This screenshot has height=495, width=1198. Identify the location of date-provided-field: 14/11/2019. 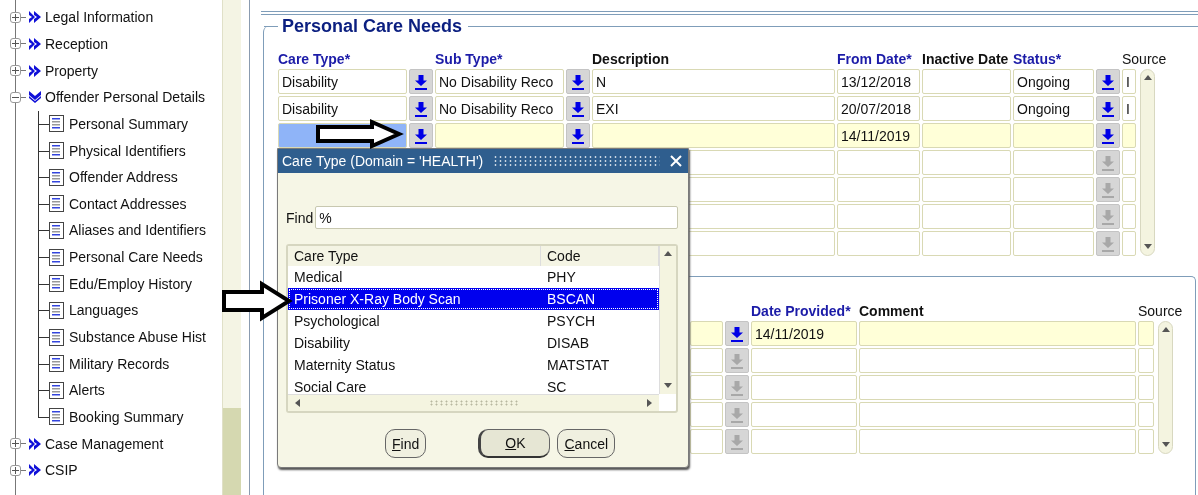
(804, 333).